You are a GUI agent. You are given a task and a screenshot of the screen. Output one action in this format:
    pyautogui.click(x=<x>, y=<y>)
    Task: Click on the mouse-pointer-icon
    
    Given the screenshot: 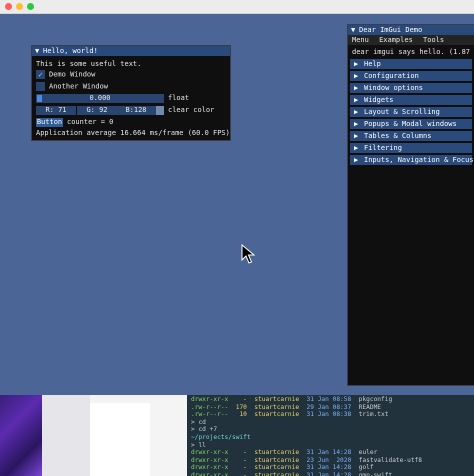 What is the action you would take?
    pyautogui.click(x=248, y=254)
    